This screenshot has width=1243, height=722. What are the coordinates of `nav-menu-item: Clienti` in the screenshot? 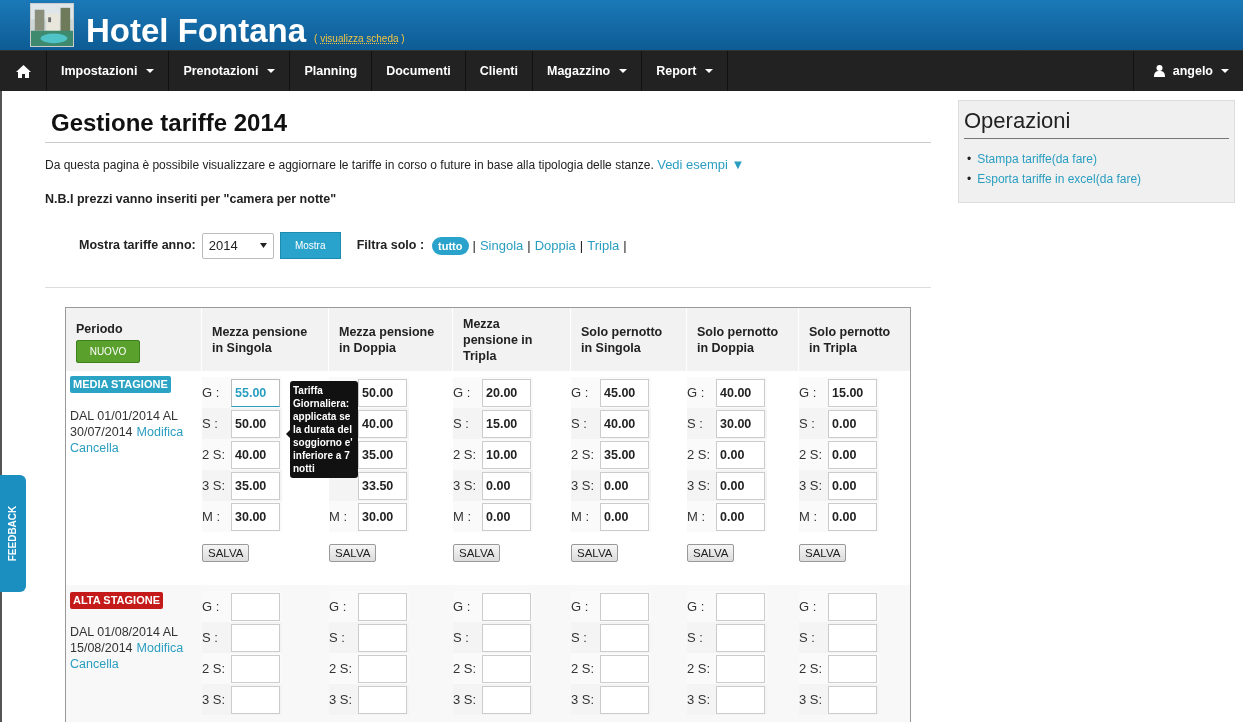 It's located at (499, 71).